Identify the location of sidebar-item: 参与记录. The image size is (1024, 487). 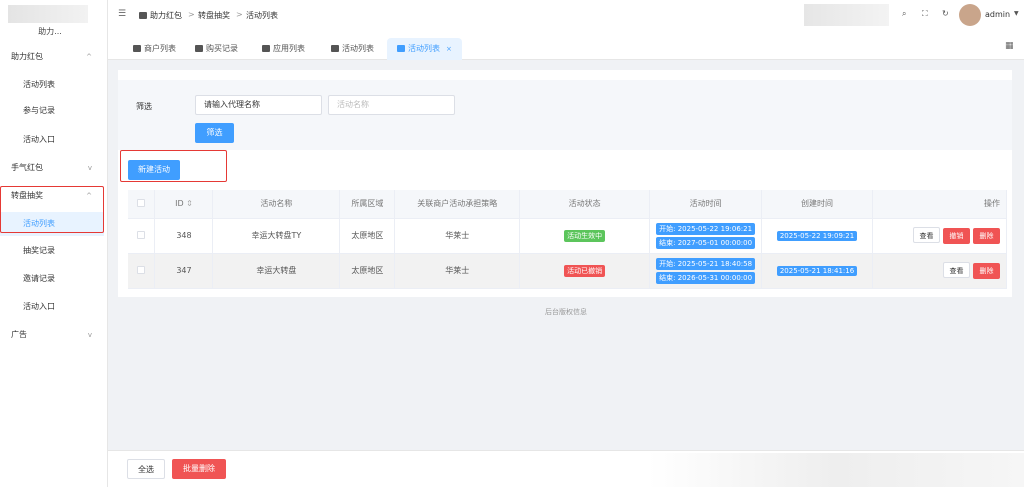
(52, 111).